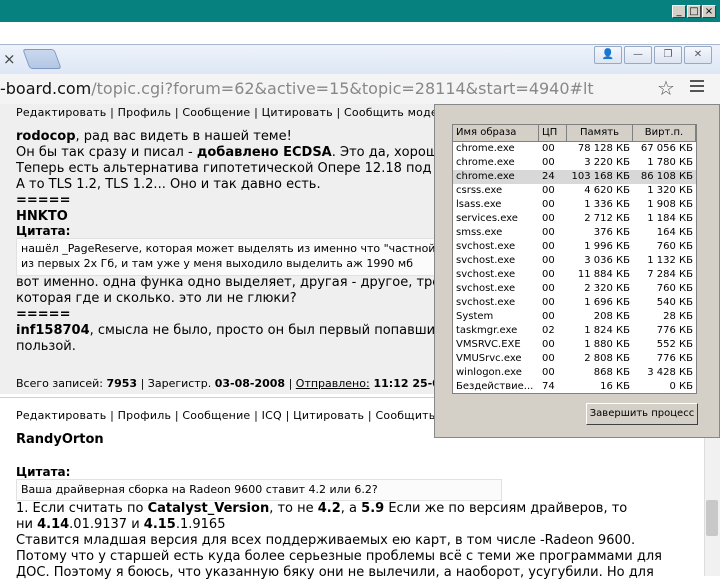 This screenshot has width=720, height=581. I want to click on scrollbar-thumb, so click(712, 518).